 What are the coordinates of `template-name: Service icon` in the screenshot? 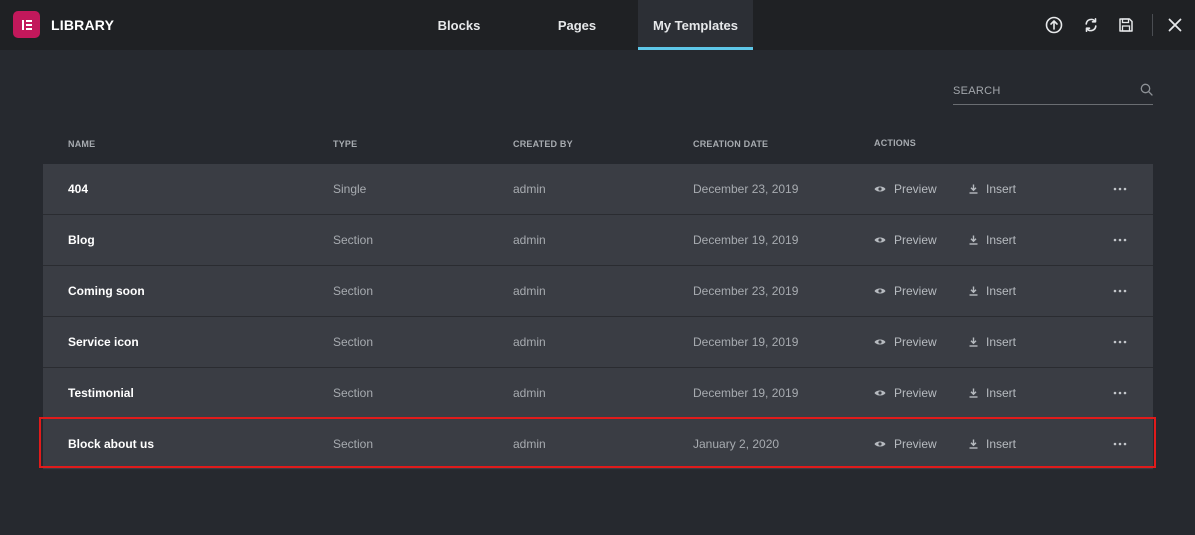 It's located at (103, 342).